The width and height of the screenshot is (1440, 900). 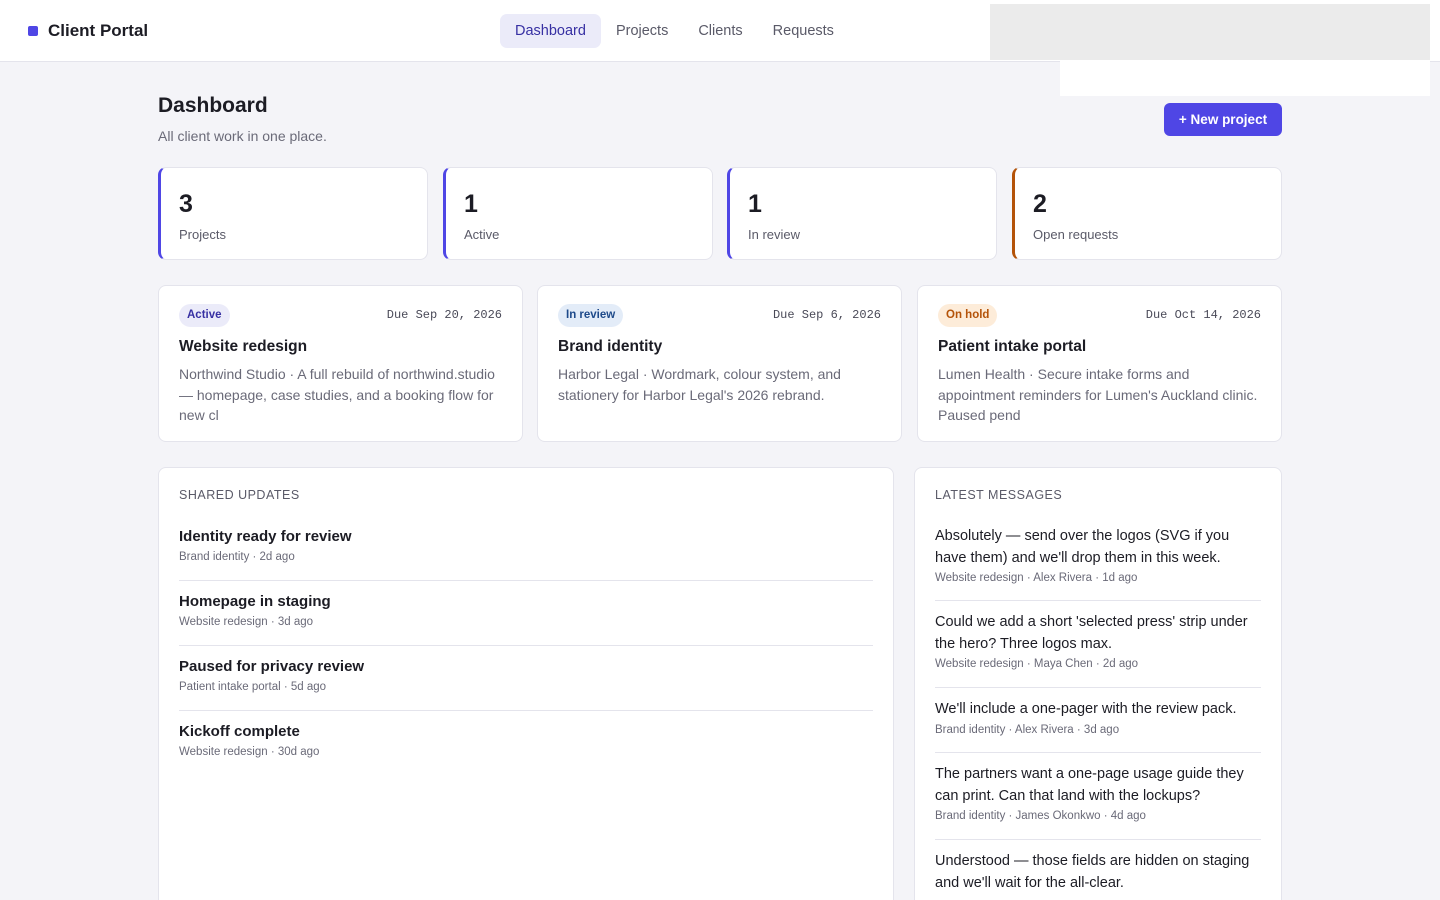 I want to click on status-badge: In review, so click(x=591, y=315).